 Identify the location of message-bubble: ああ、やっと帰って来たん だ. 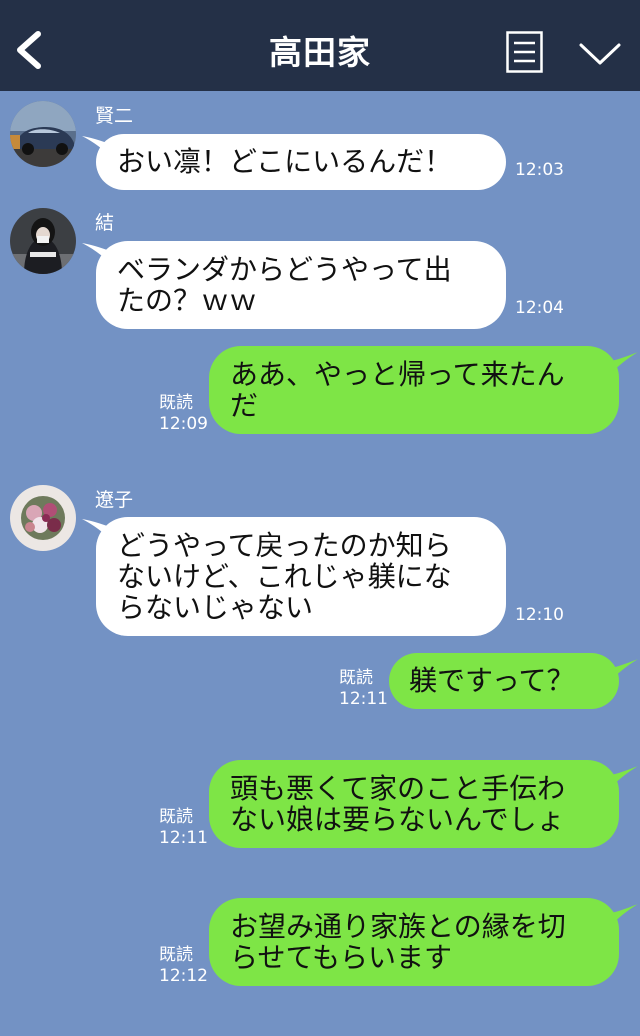
(414, 390).